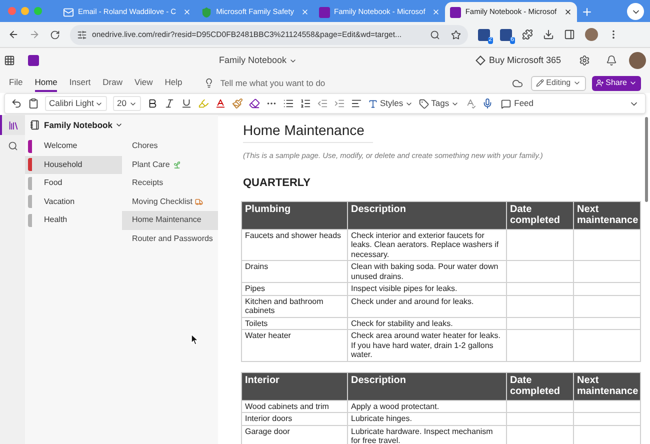 Image resolution: width=650 pixels, height=444 pixels. What do you see at coordinates (506, 103) in the screenshot?
I see `feed-icon` at bounding box center [506, 103].